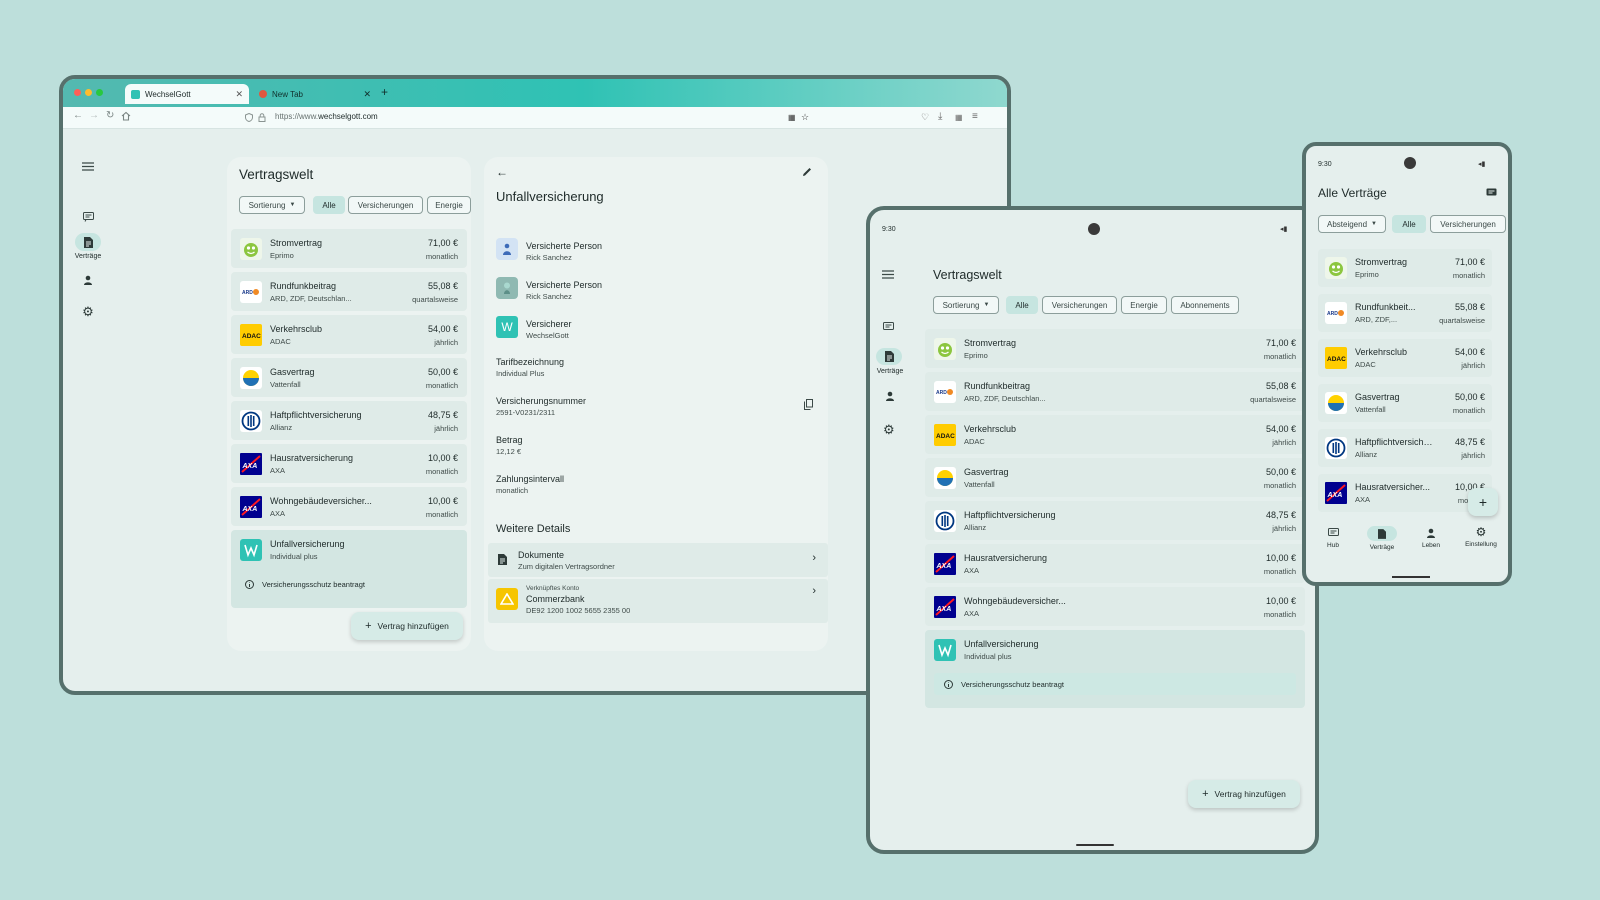 Image resolution: width=1600 pixels, height=900 pixels. What do you see at coordinates (805, 117) in the screenshot?
I see `bookmark-star-icon: ☆` at bounding box center [805, 117].